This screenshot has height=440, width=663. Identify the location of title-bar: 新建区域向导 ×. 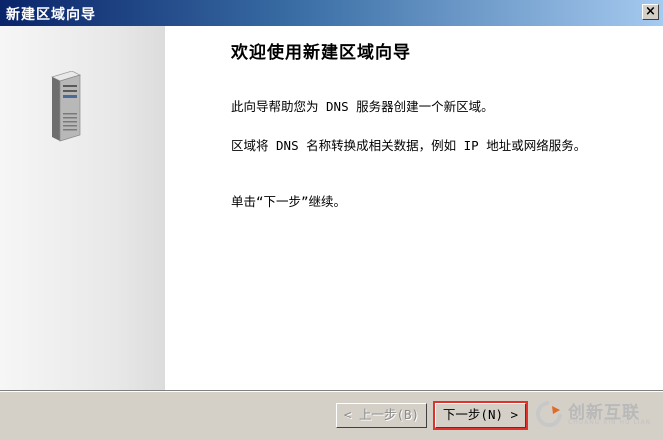
(331, 13).